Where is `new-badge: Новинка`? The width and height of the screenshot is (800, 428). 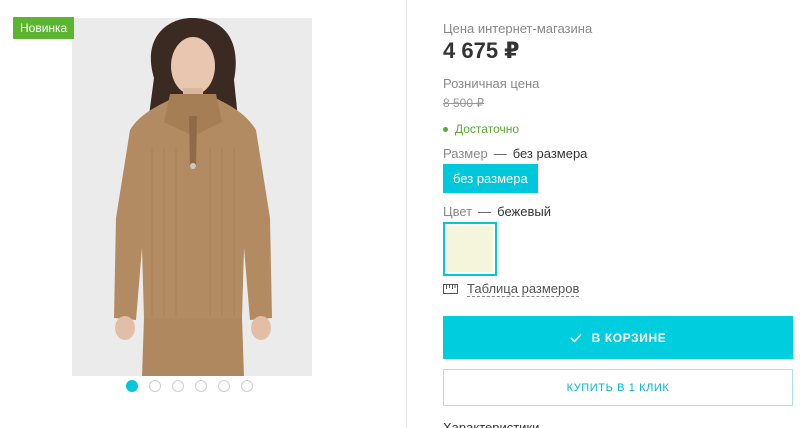 new-badge: Новинка is located at coordinates (44, 28).